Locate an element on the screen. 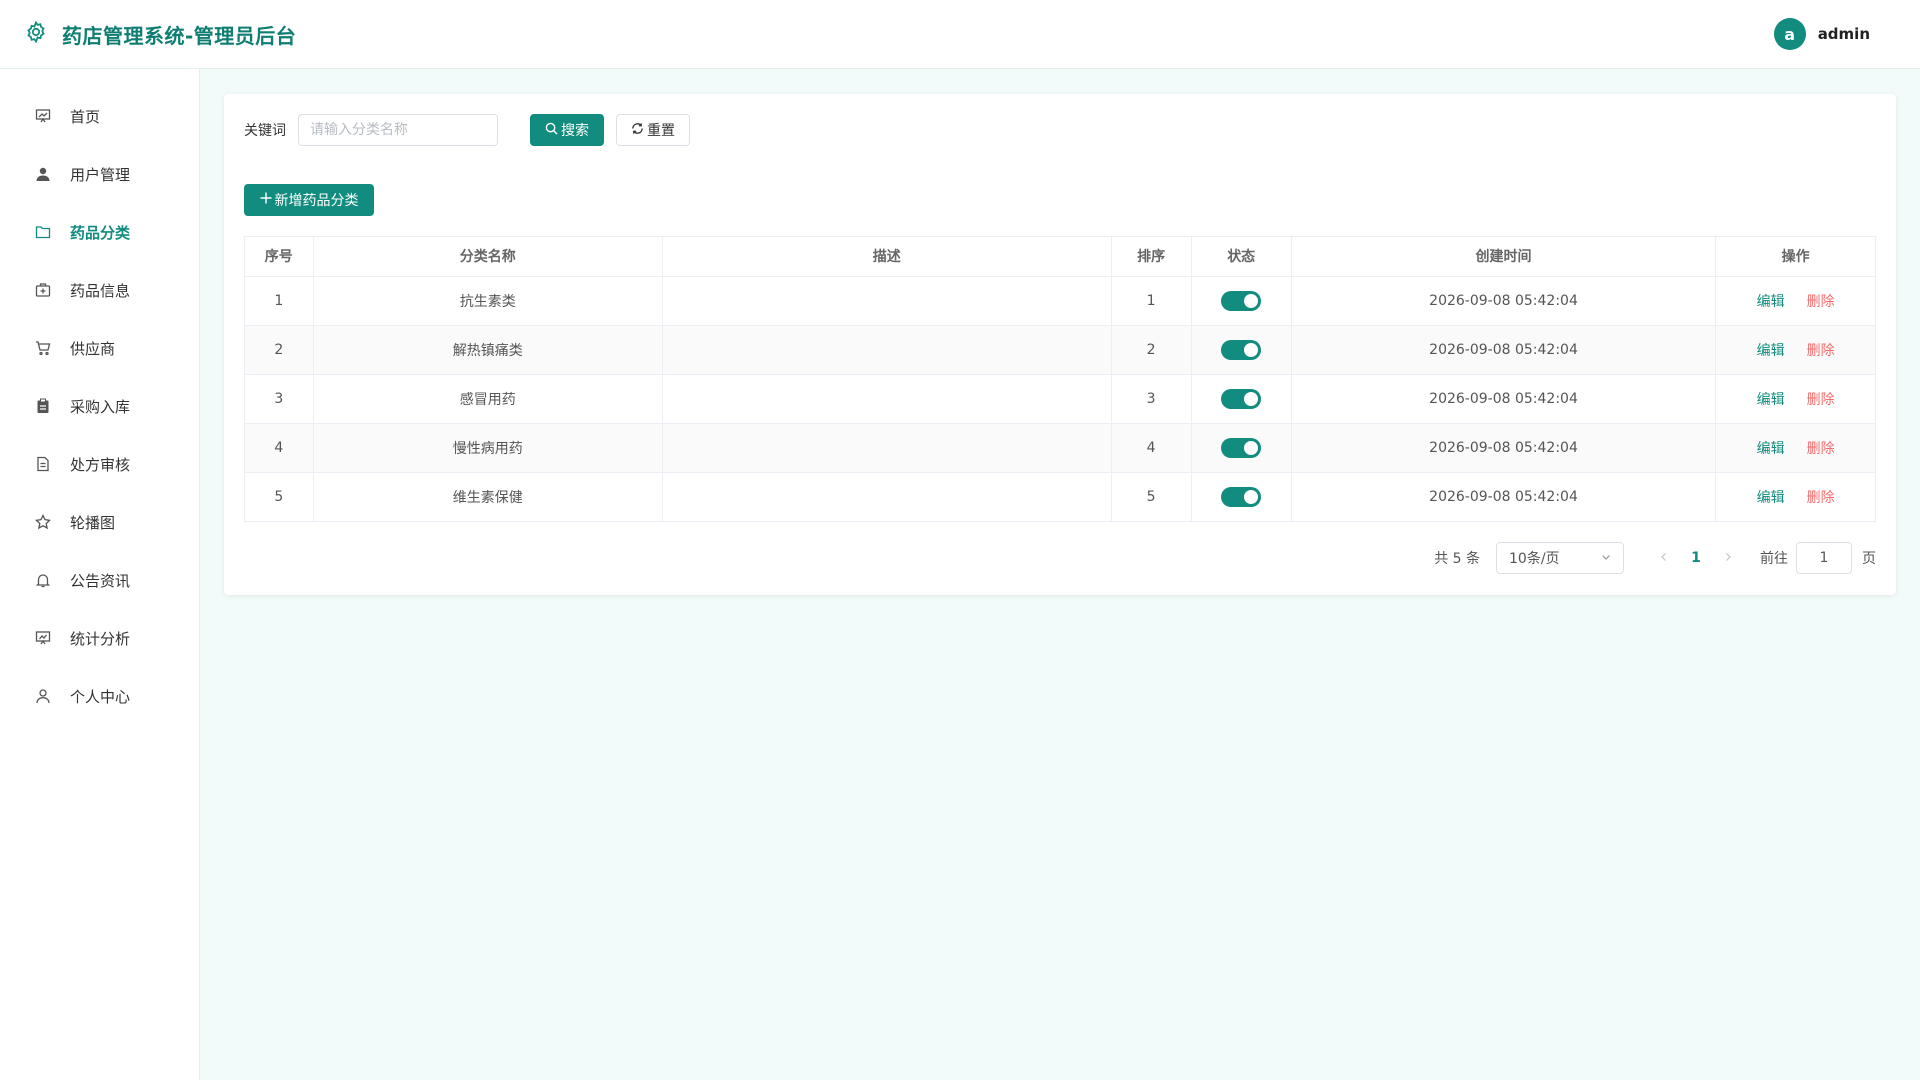  sidebar-item-home: 首页 is located at coordinates (99, 116).